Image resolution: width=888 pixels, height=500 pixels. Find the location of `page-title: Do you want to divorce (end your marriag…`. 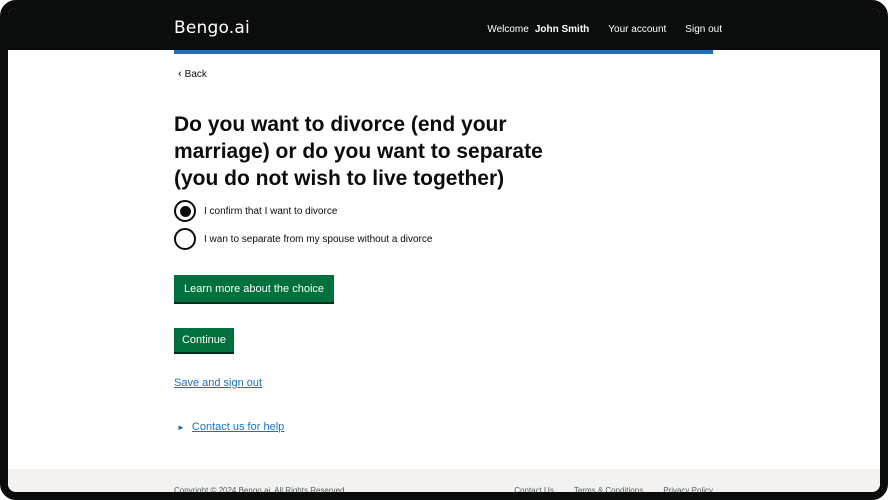

page-title: Do you want to divorce (end your marriag… is located at coordinates (358, 151).